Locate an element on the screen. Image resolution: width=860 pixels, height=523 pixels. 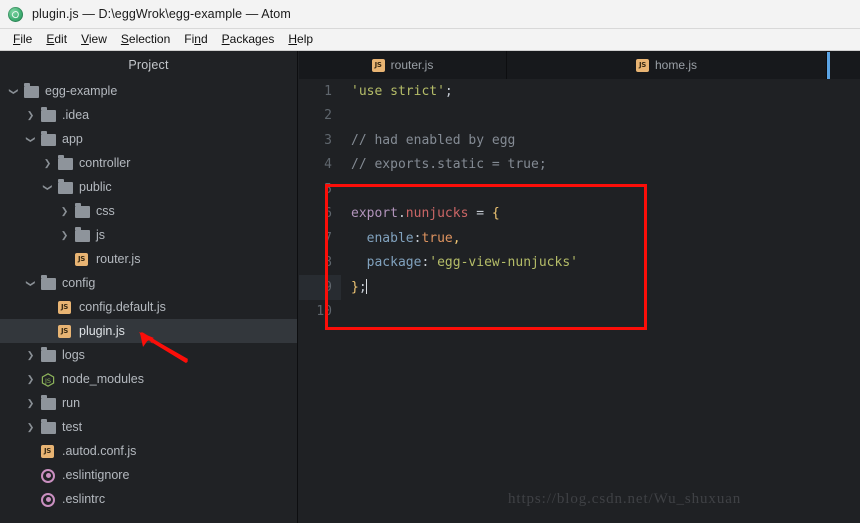
line-number: 2 is located at coordinates (328, 116).